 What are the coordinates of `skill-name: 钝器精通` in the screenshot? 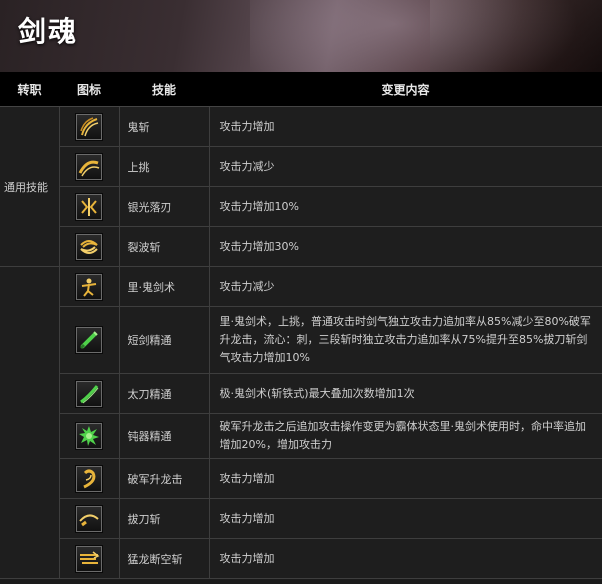 It's located at (164, 436).